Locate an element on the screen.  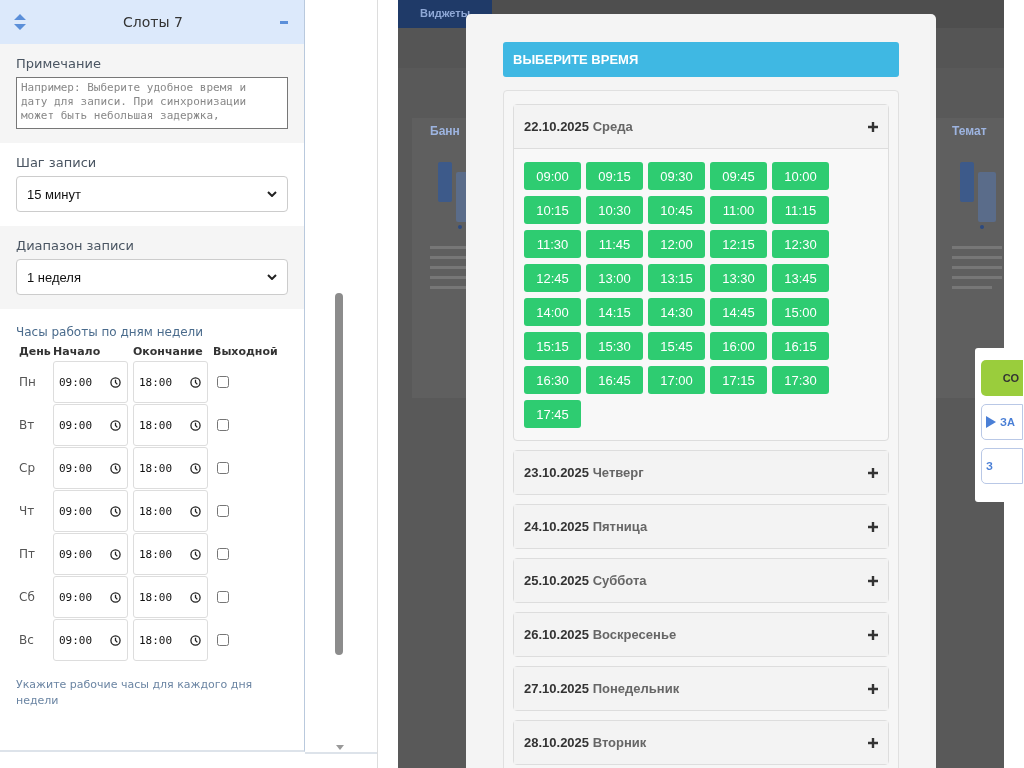
time-slot-button: 09:30 is located at coordinates (676, 176).